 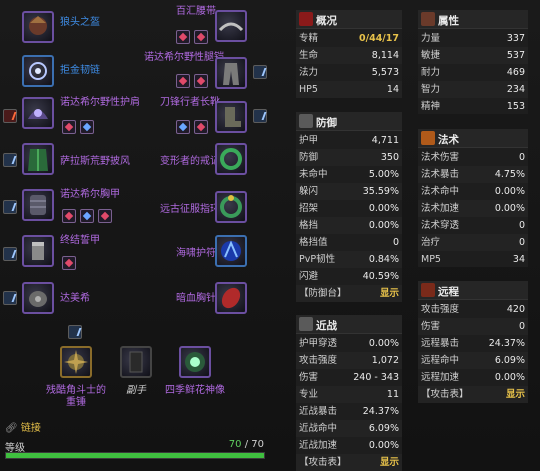 What do you see at coordinates (349, 394) in the screenshot?
I see `stat-row: 专业 11` at bounding box center [349, 394].